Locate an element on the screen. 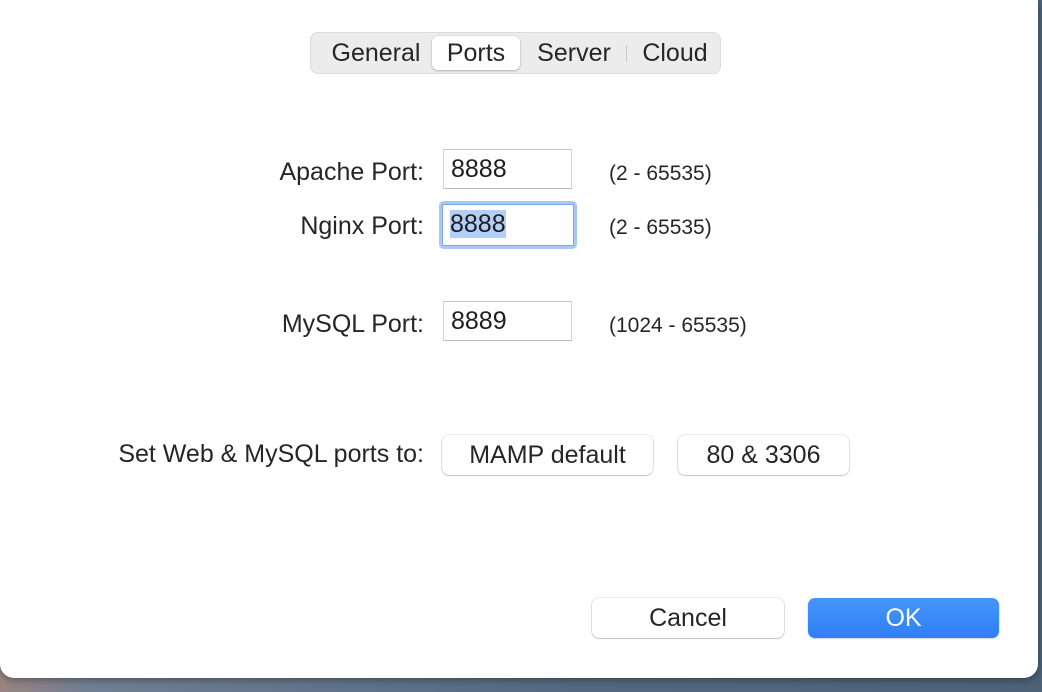 This screenshot has width=1042, height=692. mysql-port-range: (1024 - 65535) is located at coordinates (678, 325).